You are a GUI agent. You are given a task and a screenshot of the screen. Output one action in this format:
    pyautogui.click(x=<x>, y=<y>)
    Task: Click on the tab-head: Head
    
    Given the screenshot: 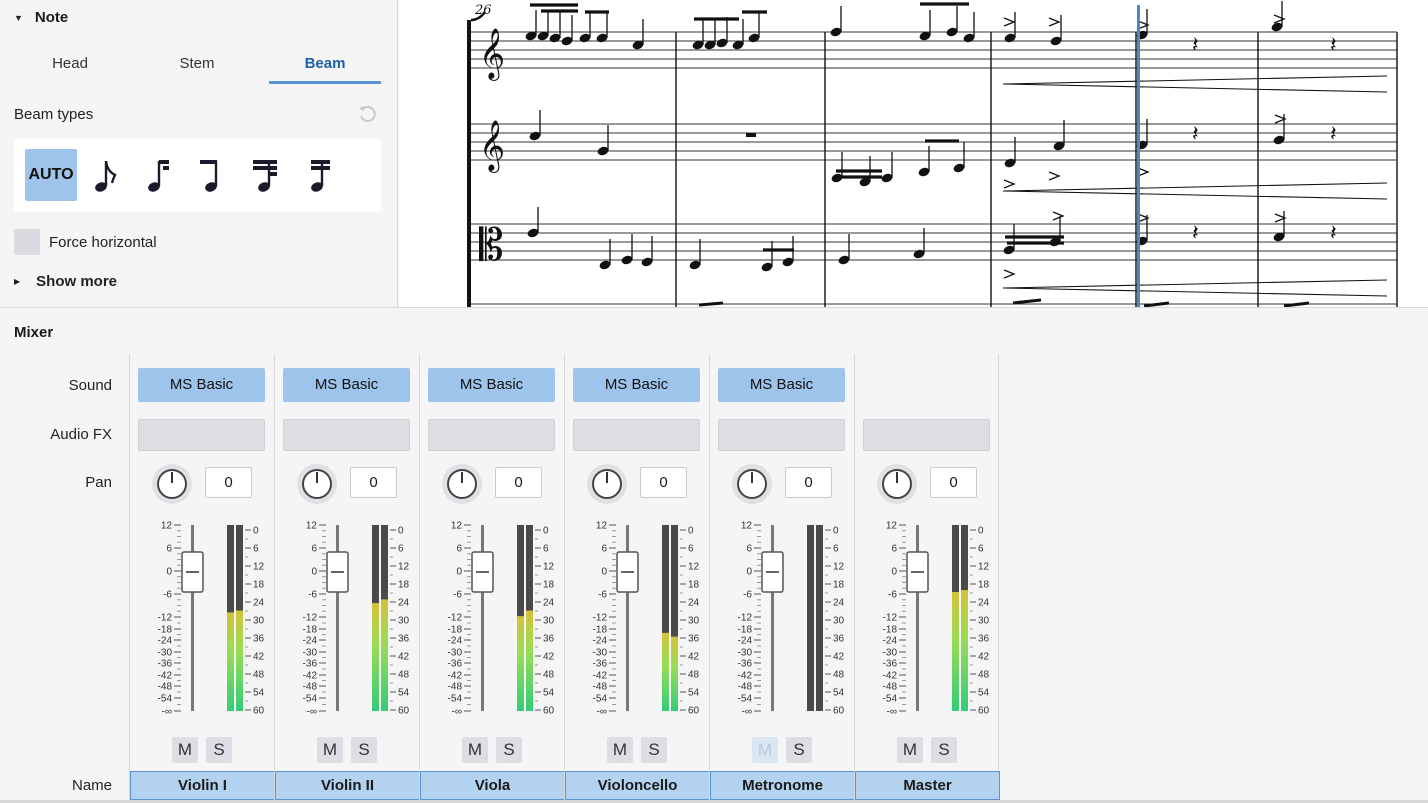 What is the action you would take?
    pyautogui.click(x=70, y=68)
    